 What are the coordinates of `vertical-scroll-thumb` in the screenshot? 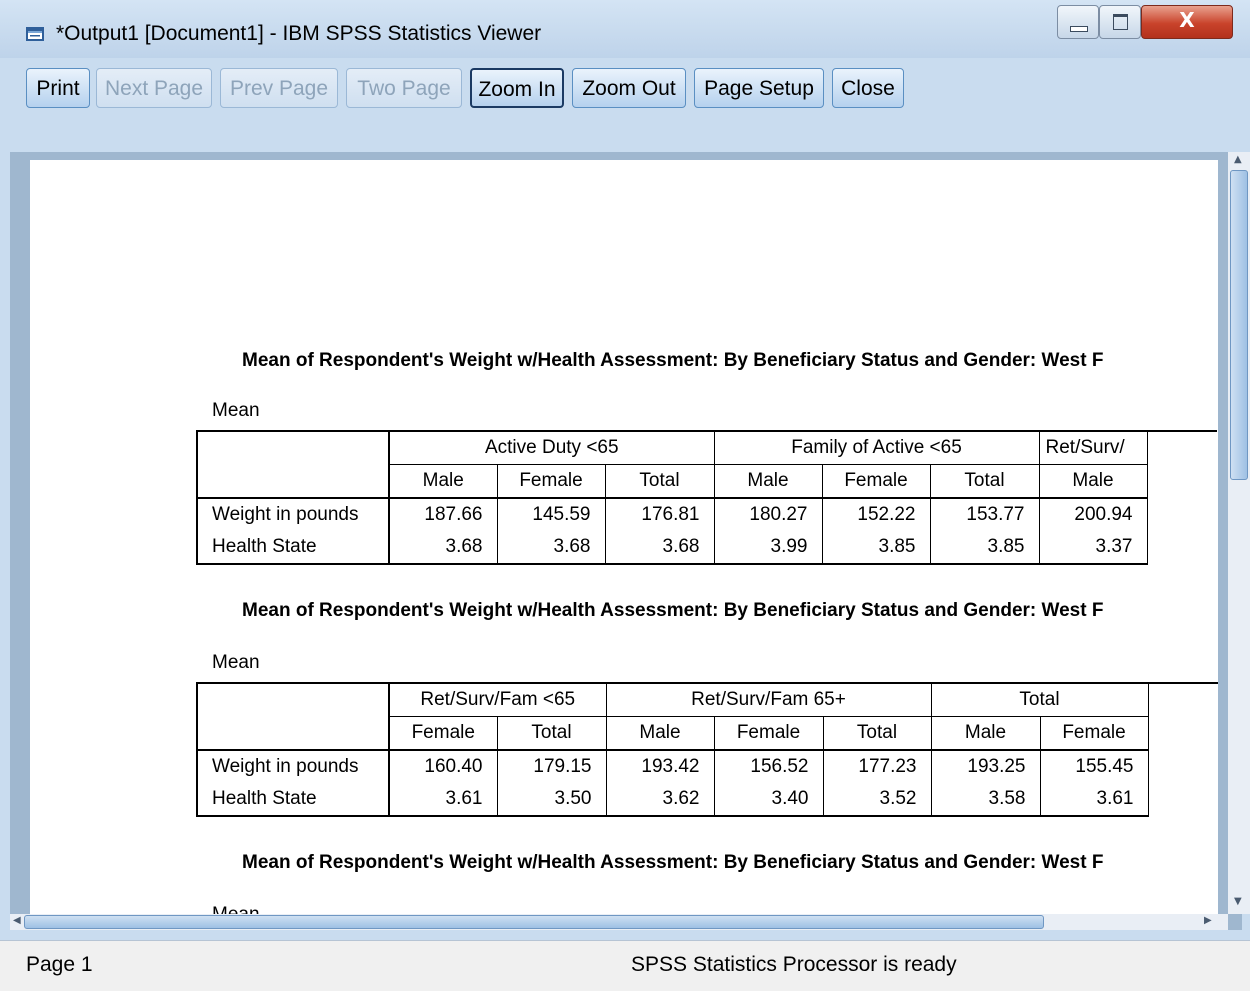 It's located at (1239, 325).